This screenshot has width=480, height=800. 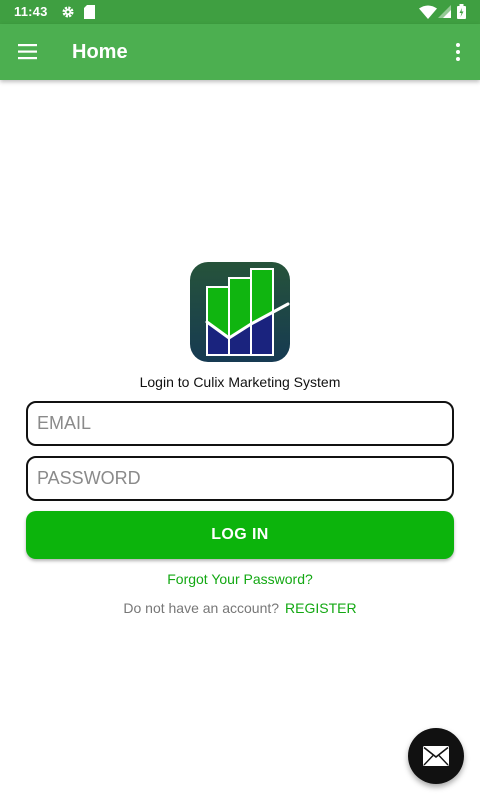 What do you see at coordinates (240, 535) in the screenshot?
I see `login-button: LOG IN` at bounding box center [240, 535].